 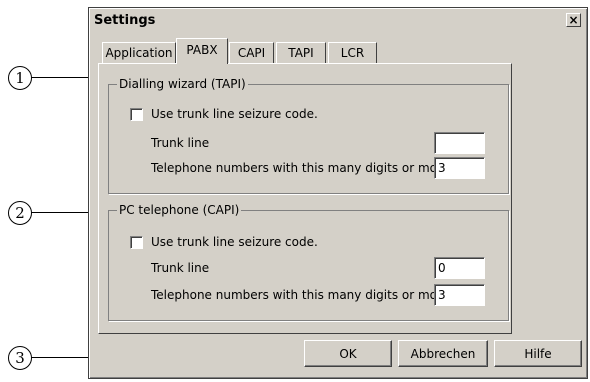 What do you see at coordinates (538, 353) in the screenshot?
I see `help-button: Hilfe` at bounding box center [538, 353].